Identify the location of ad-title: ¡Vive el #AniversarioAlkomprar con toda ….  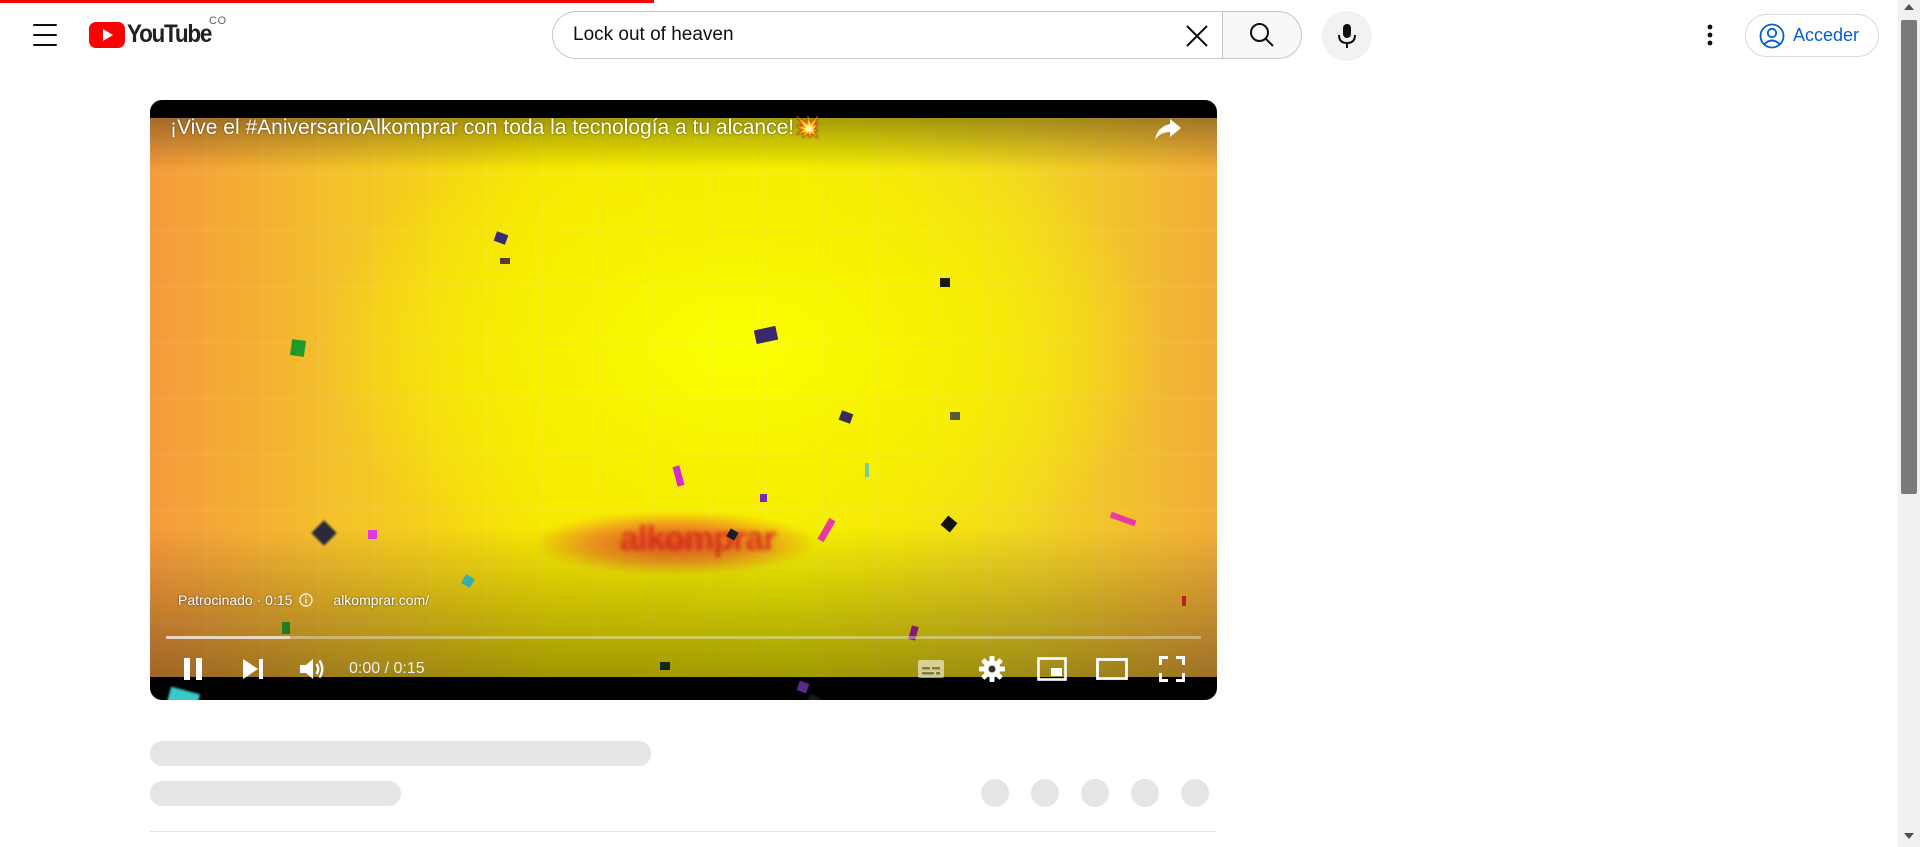
(495, 128).